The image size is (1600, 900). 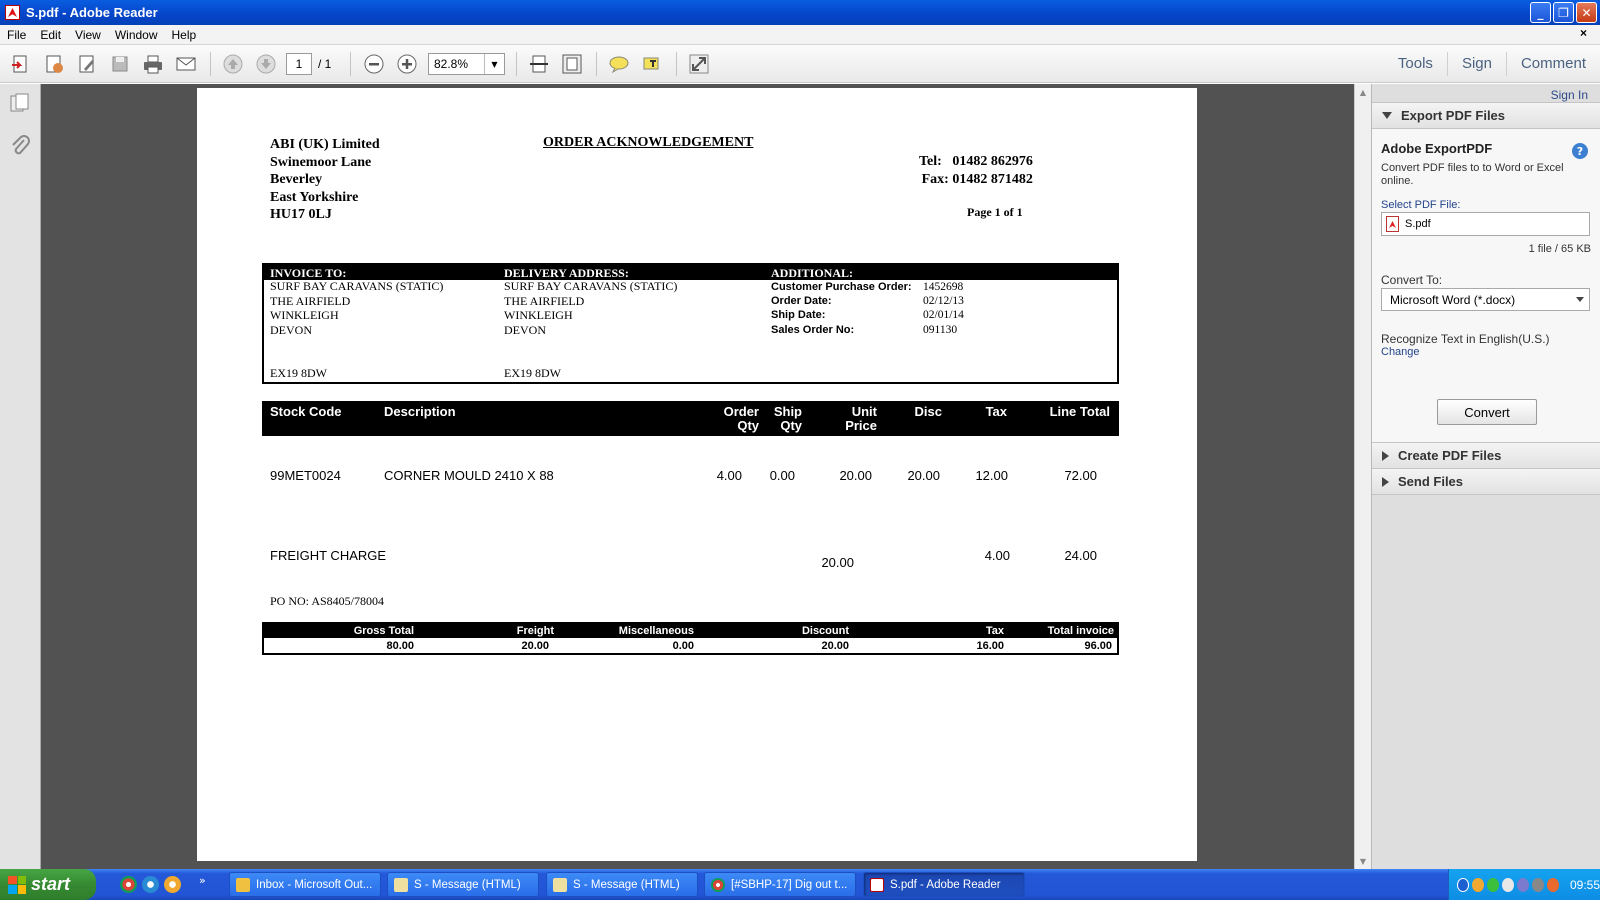 I want to click on security-tray-icon, so click(x=1553, y=884).